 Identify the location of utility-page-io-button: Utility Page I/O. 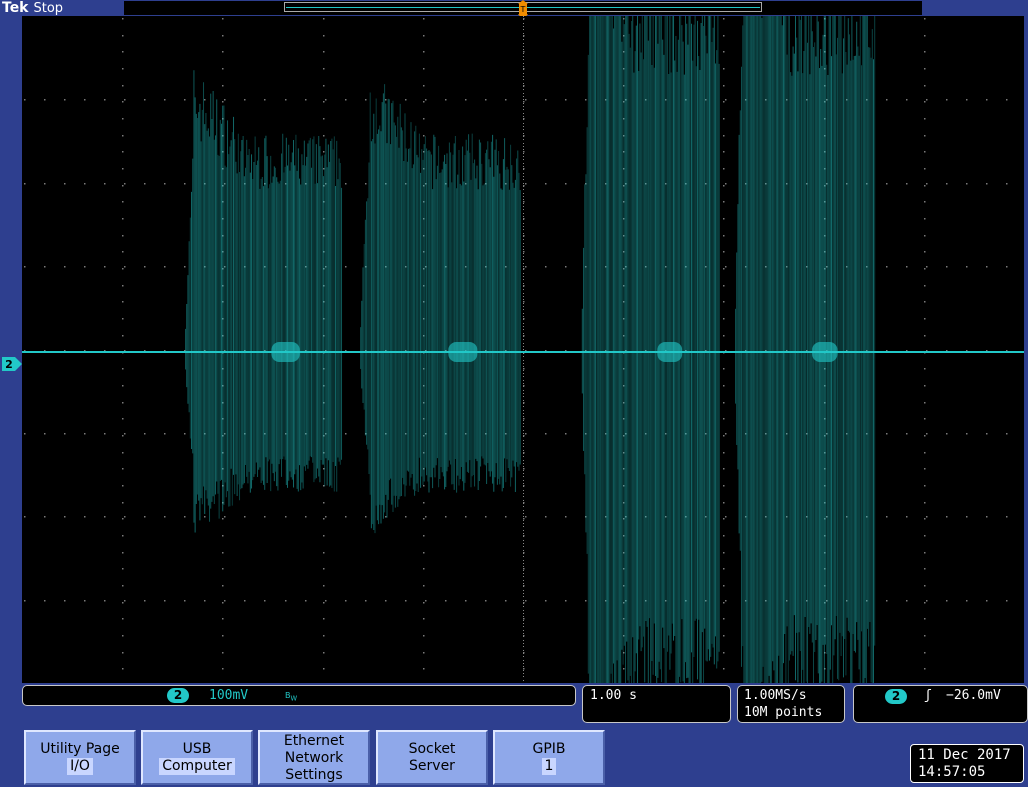
(80, 757).